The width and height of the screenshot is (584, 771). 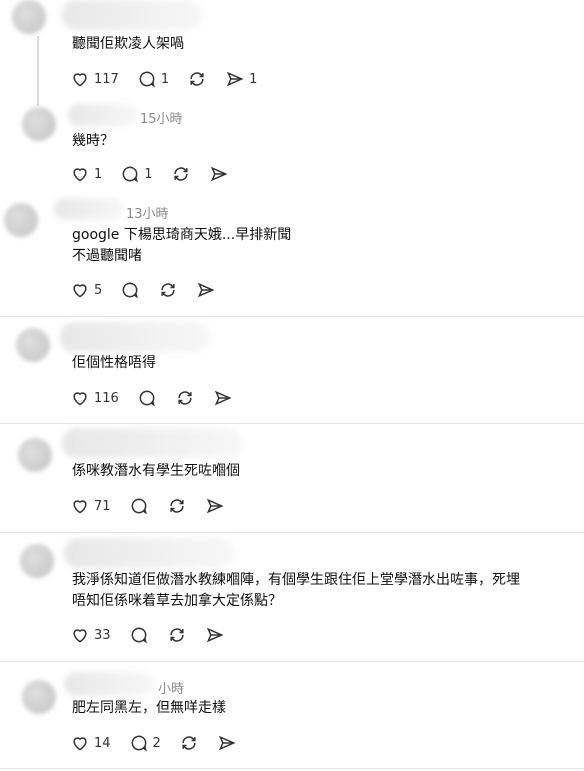 I want to click on like-count: 14, so click(x=102, y=743).